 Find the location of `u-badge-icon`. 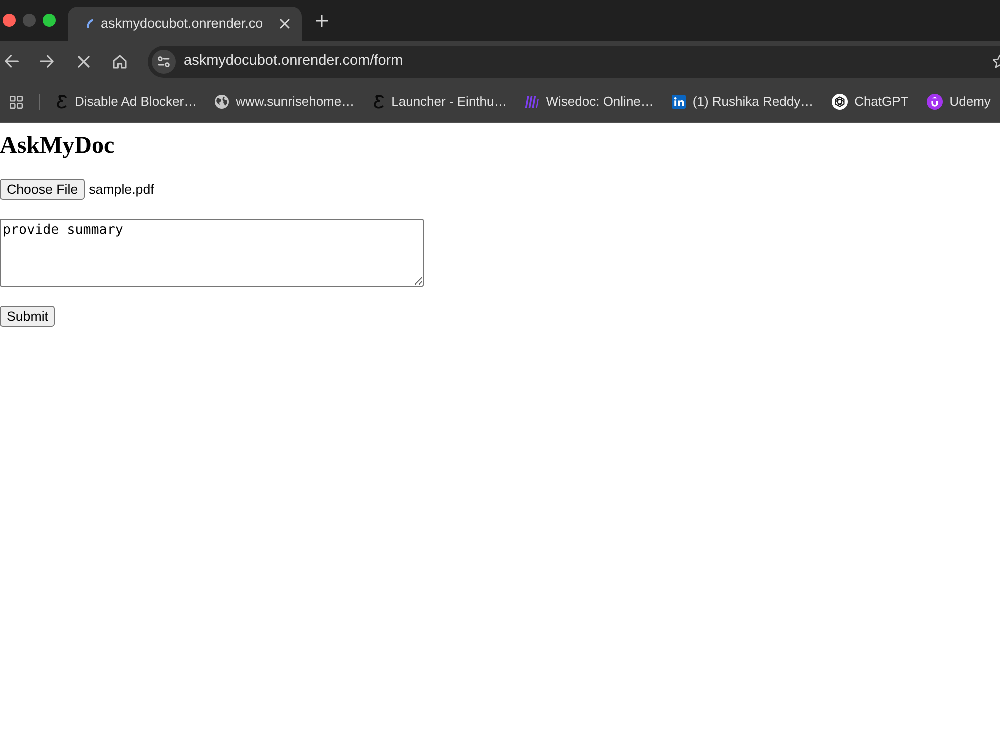

u-badge-icon is located at coordinates (934, 102).